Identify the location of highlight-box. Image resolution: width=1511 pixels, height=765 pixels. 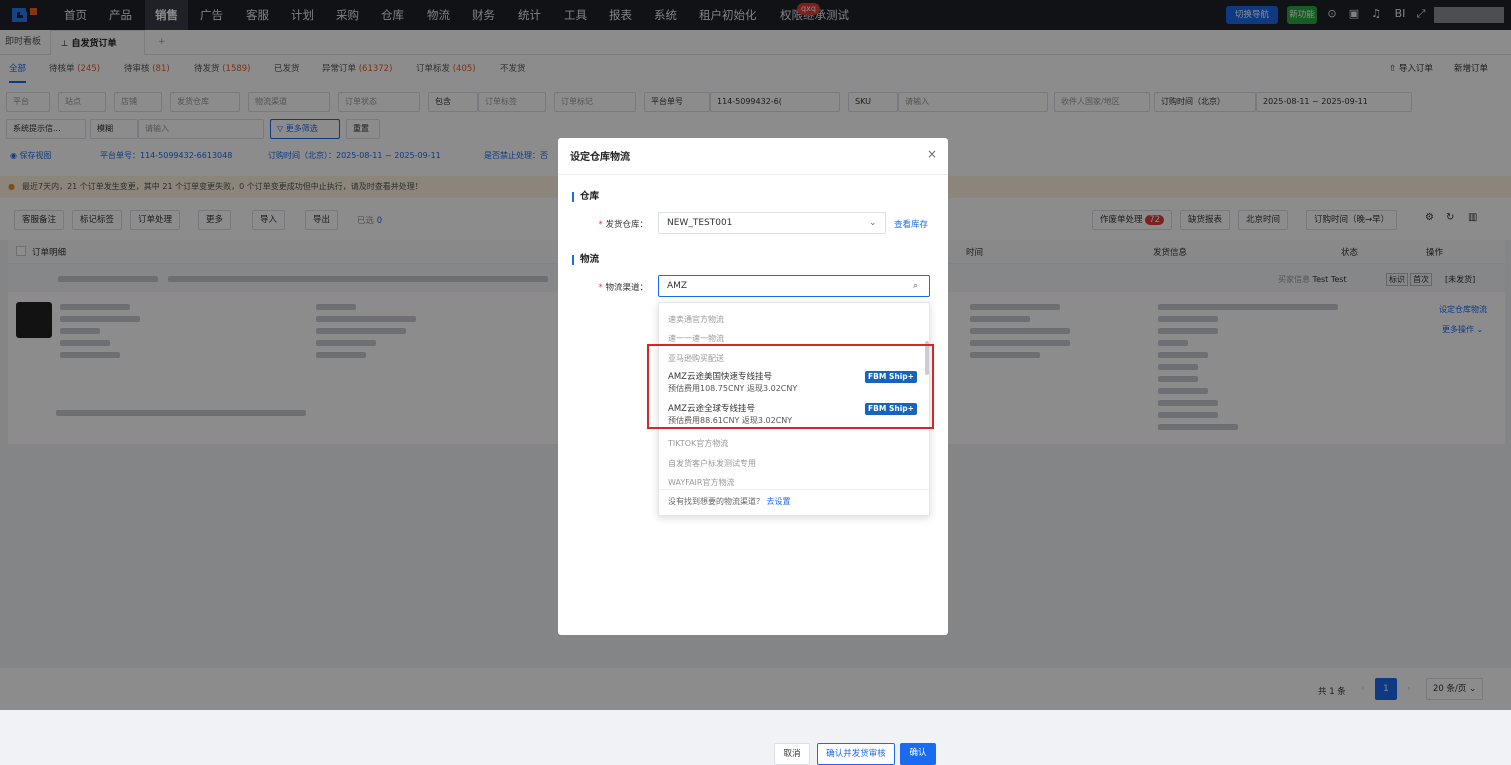
(790, 386).